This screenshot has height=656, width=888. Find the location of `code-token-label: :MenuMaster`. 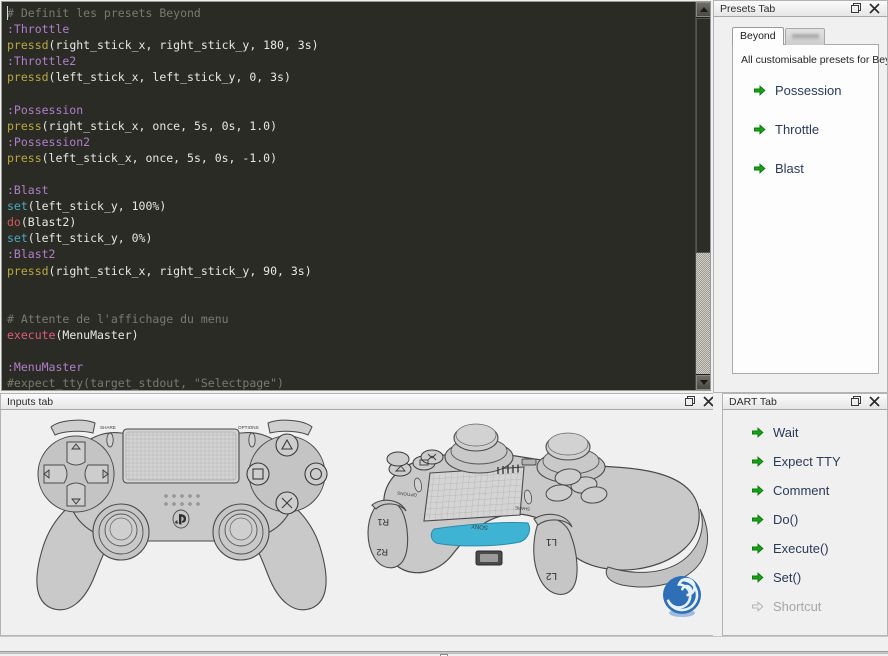

code-token-label: :MenuMaster is located at coordinates (45, 367).